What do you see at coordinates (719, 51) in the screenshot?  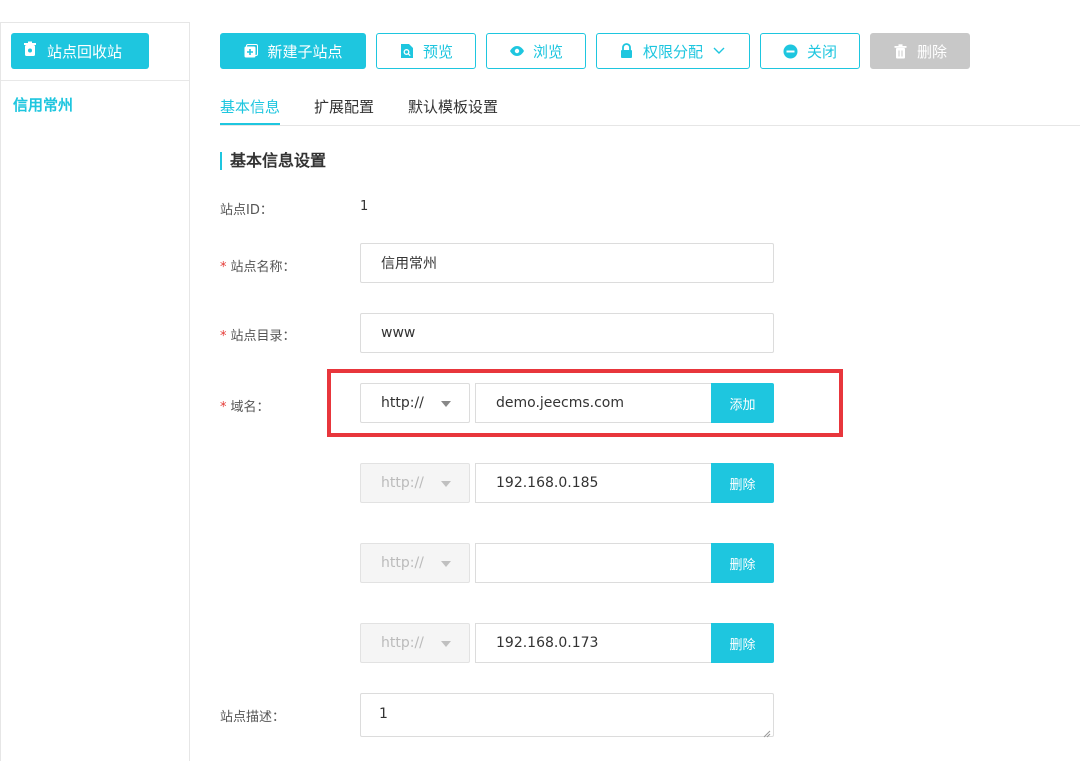 I see `chevron-down-icon` at bounding box center [719, 51].